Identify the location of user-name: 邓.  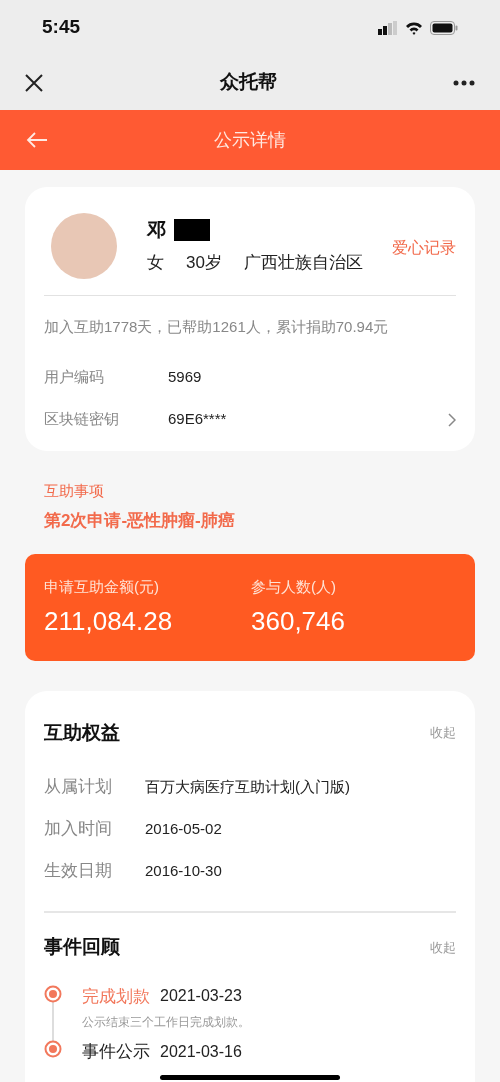
(156, 230).